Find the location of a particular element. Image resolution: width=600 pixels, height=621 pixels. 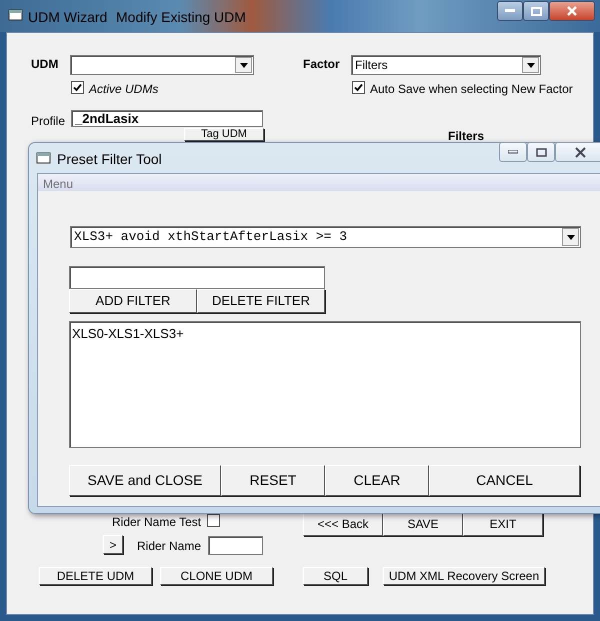

checkbox-label: Auto Save when selecting New Factor is located at coordinates (471, 89).